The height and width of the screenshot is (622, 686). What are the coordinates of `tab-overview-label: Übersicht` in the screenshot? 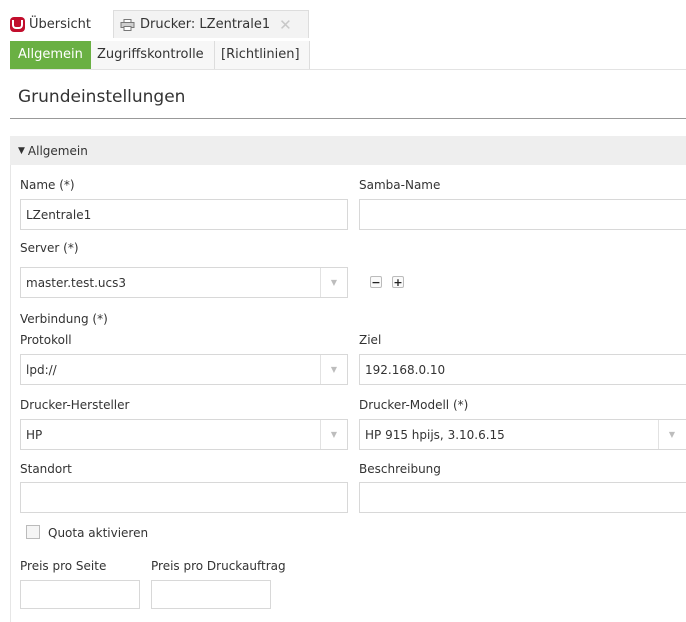 It's located at (60, 24).